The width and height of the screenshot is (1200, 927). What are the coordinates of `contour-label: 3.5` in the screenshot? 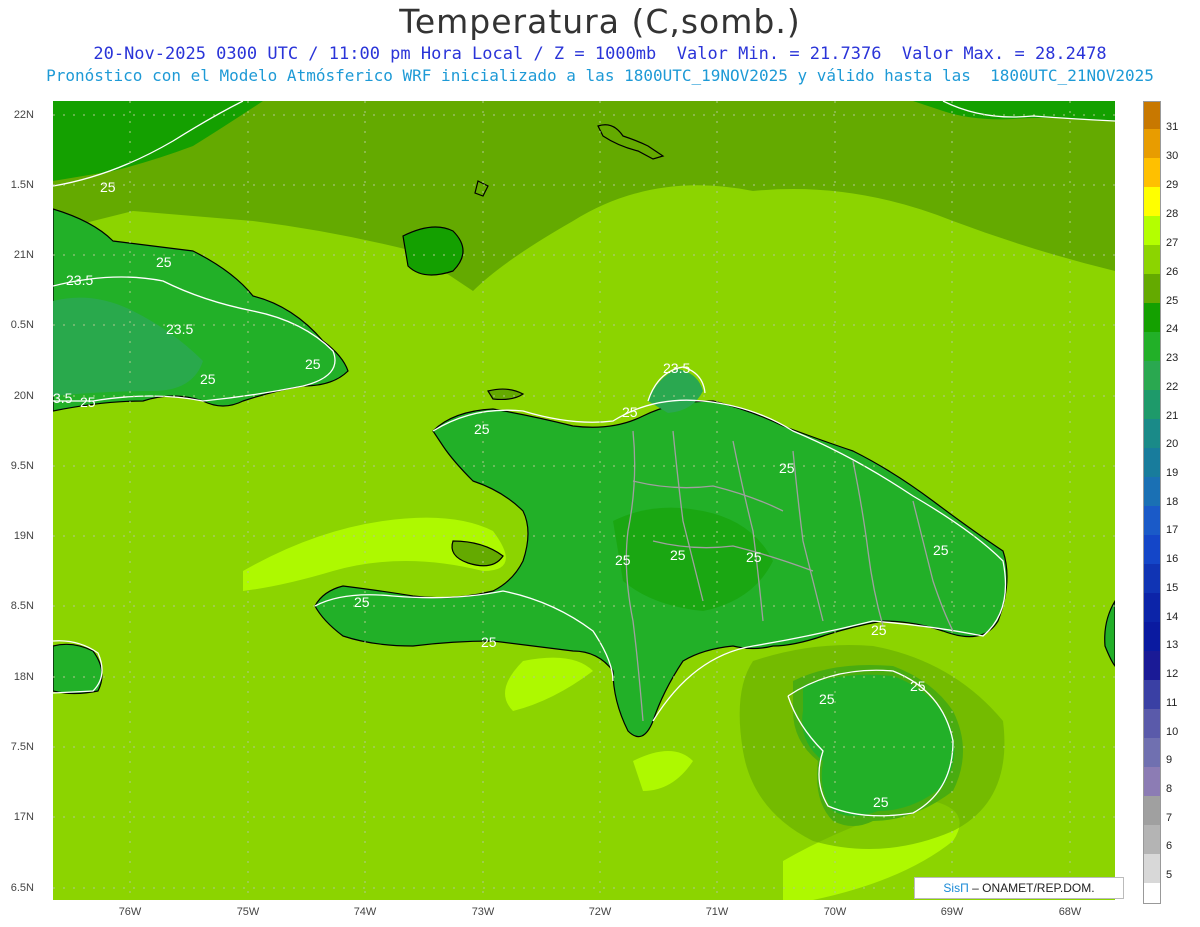 It's located at (63, 398).